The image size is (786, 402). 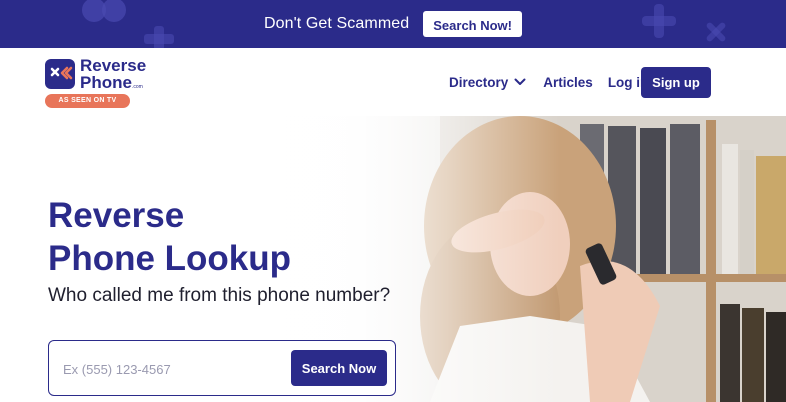 What do you see at coordinates (472, 24) in the screenshot?
I see `promo-search-button: Search Now!` at bounding box center [472, 24].